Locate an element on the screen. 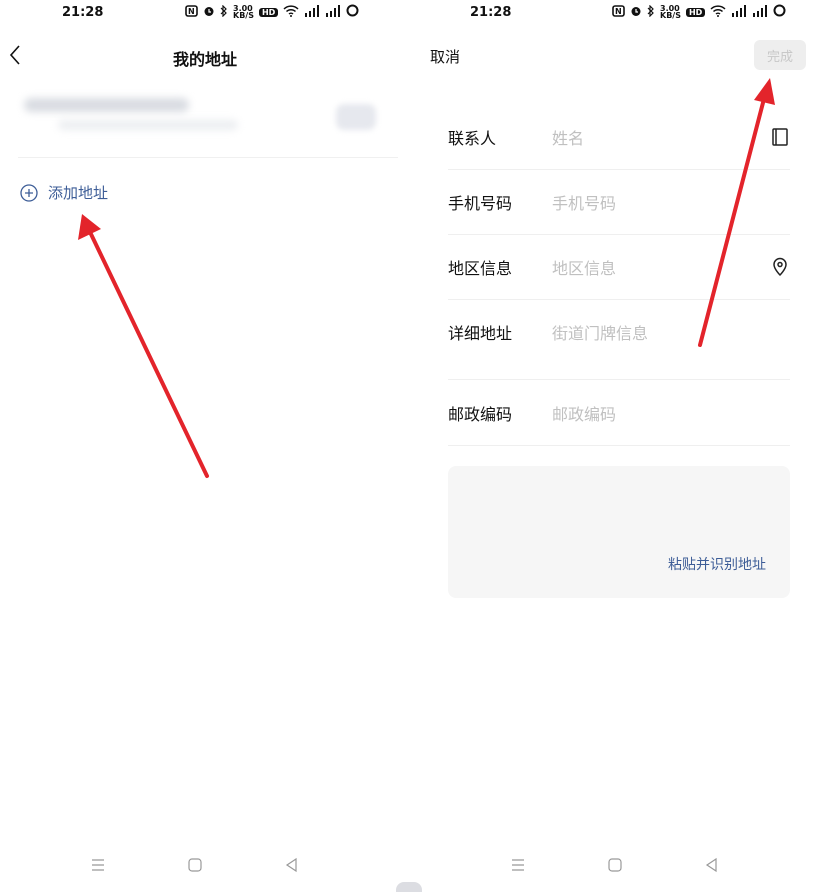 The height and width of the screenshot is (892, 818). postcode-row: 邮政编码 邮政编码 is located at coordinates (619, 413).